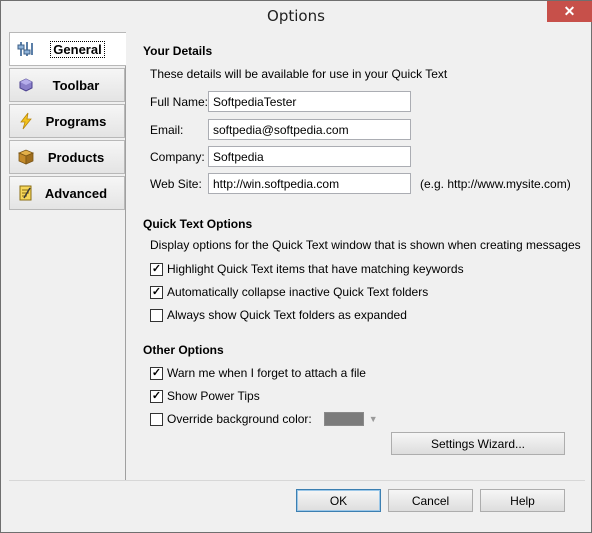 The image size is (592, 533). What do you see at coordinates (213, 396) in the screenshot?
I see `option-label: Show Power Tips` at bounding box center [213, 396].